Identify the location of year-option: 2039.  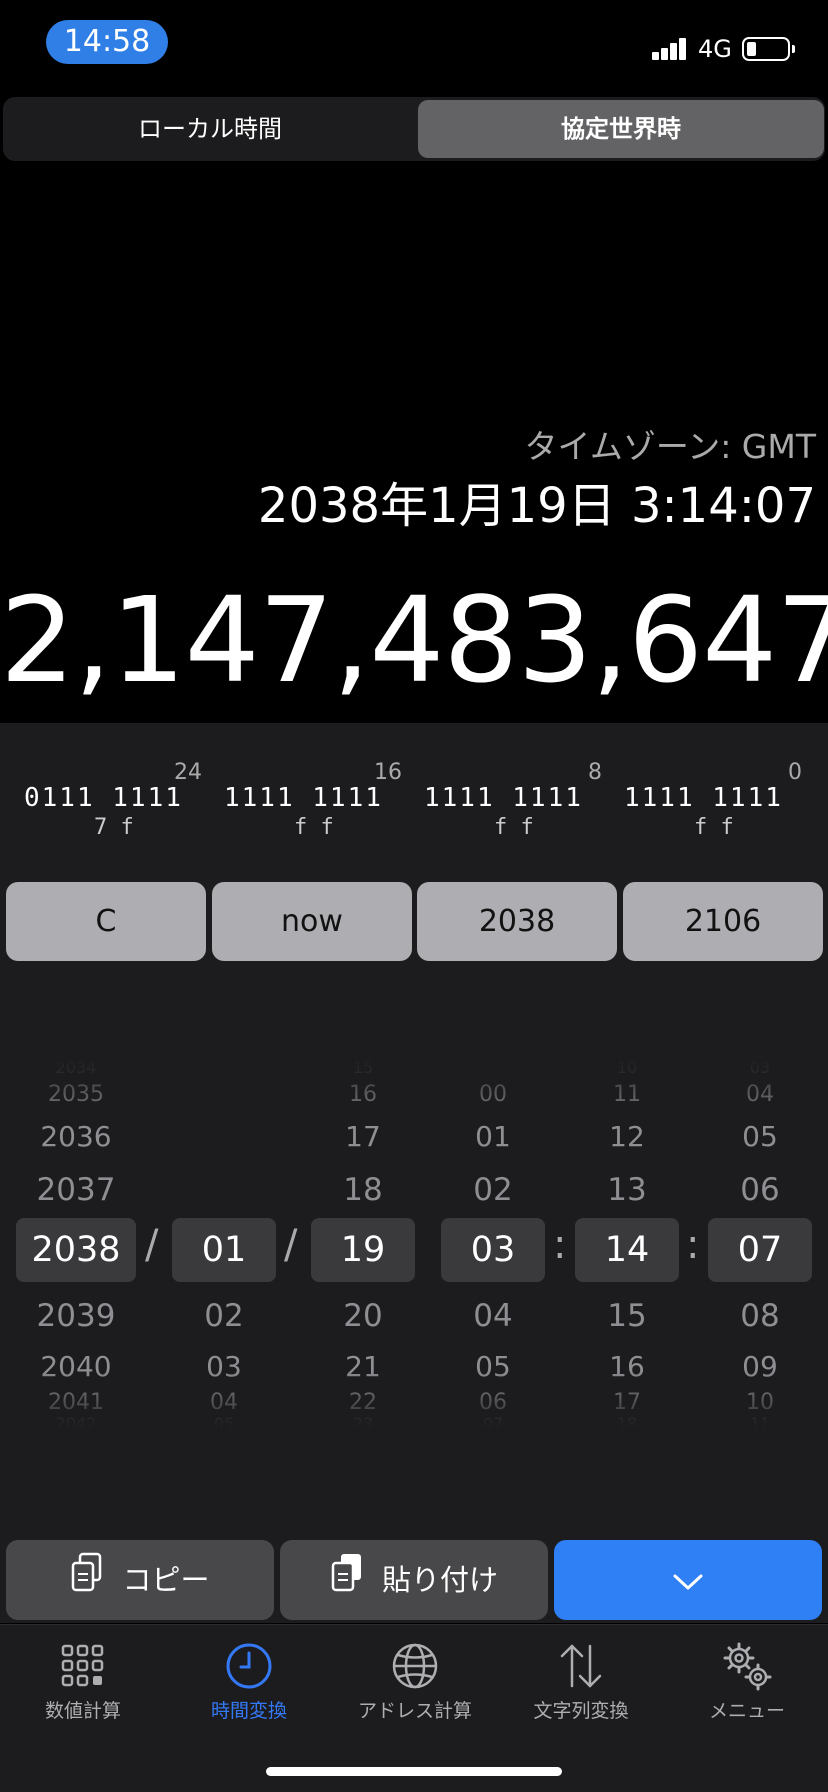
(76, 1316).